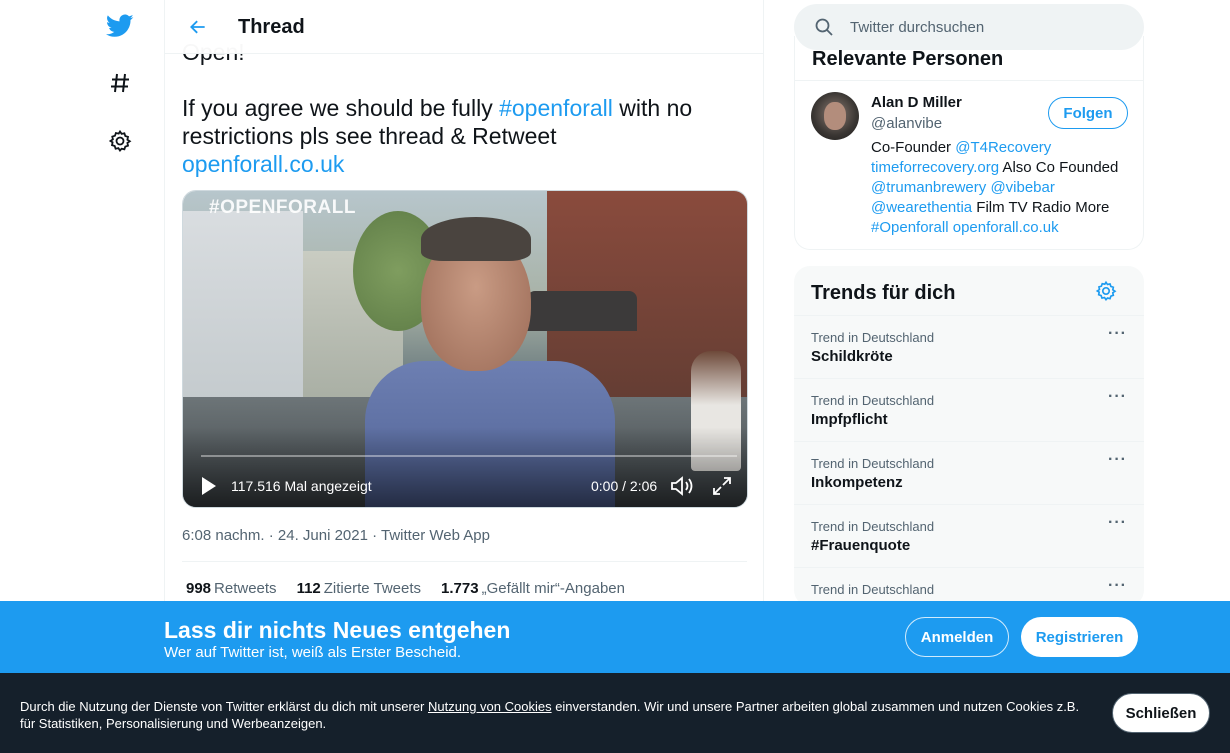  Describe the element at coordinates (908, 59) in the screenshot. I see `panel-title: Relevante Personen` at that location.